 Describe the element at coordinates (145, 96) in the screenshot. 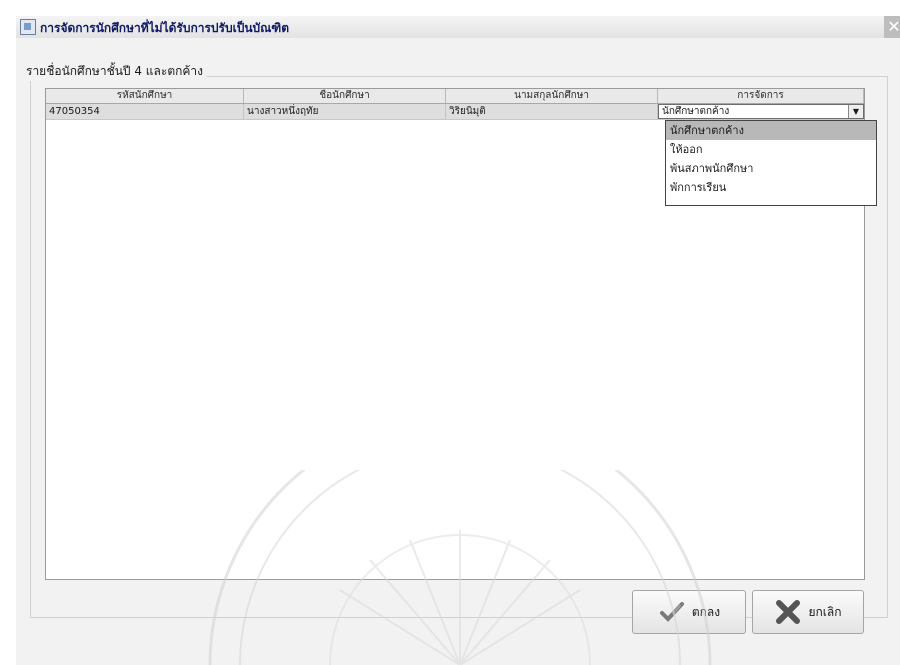

I see `column-header-student-id: รหัสนักศึกษา` at that location.